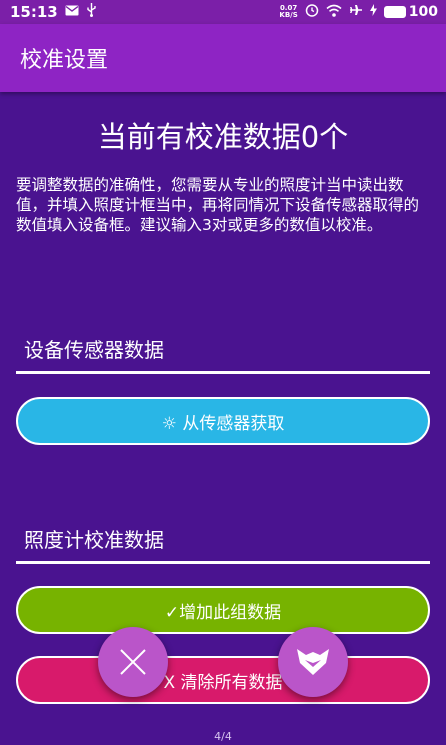 Image resolution: width=446 pixels, height=745 pixels. Describe the element at coordinates (64, 60) in the screenshot. I see `app-title: 校准设置` at that location.